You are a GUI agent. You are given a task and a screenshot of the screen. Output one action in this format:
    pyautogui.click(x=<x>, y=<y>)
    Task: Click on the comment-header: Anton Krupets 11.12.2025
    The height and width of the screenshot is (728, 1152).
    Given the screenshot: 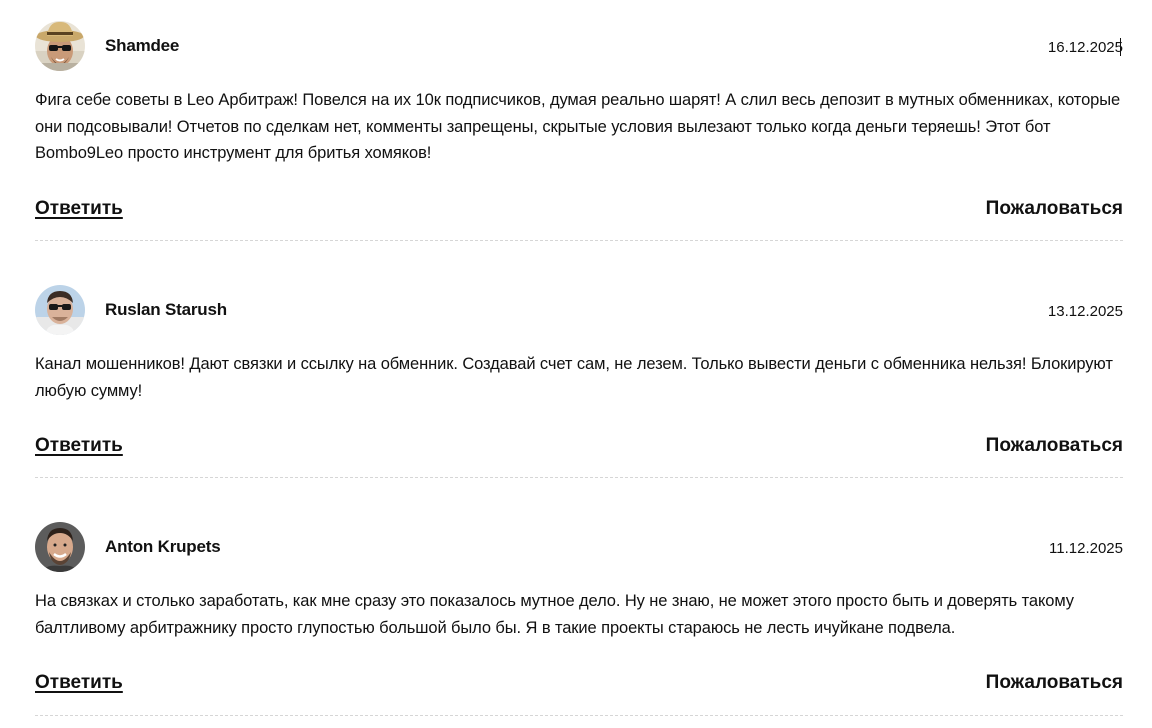 What is the action you would take?
    pyautogui.click(x=579, y=548)
    